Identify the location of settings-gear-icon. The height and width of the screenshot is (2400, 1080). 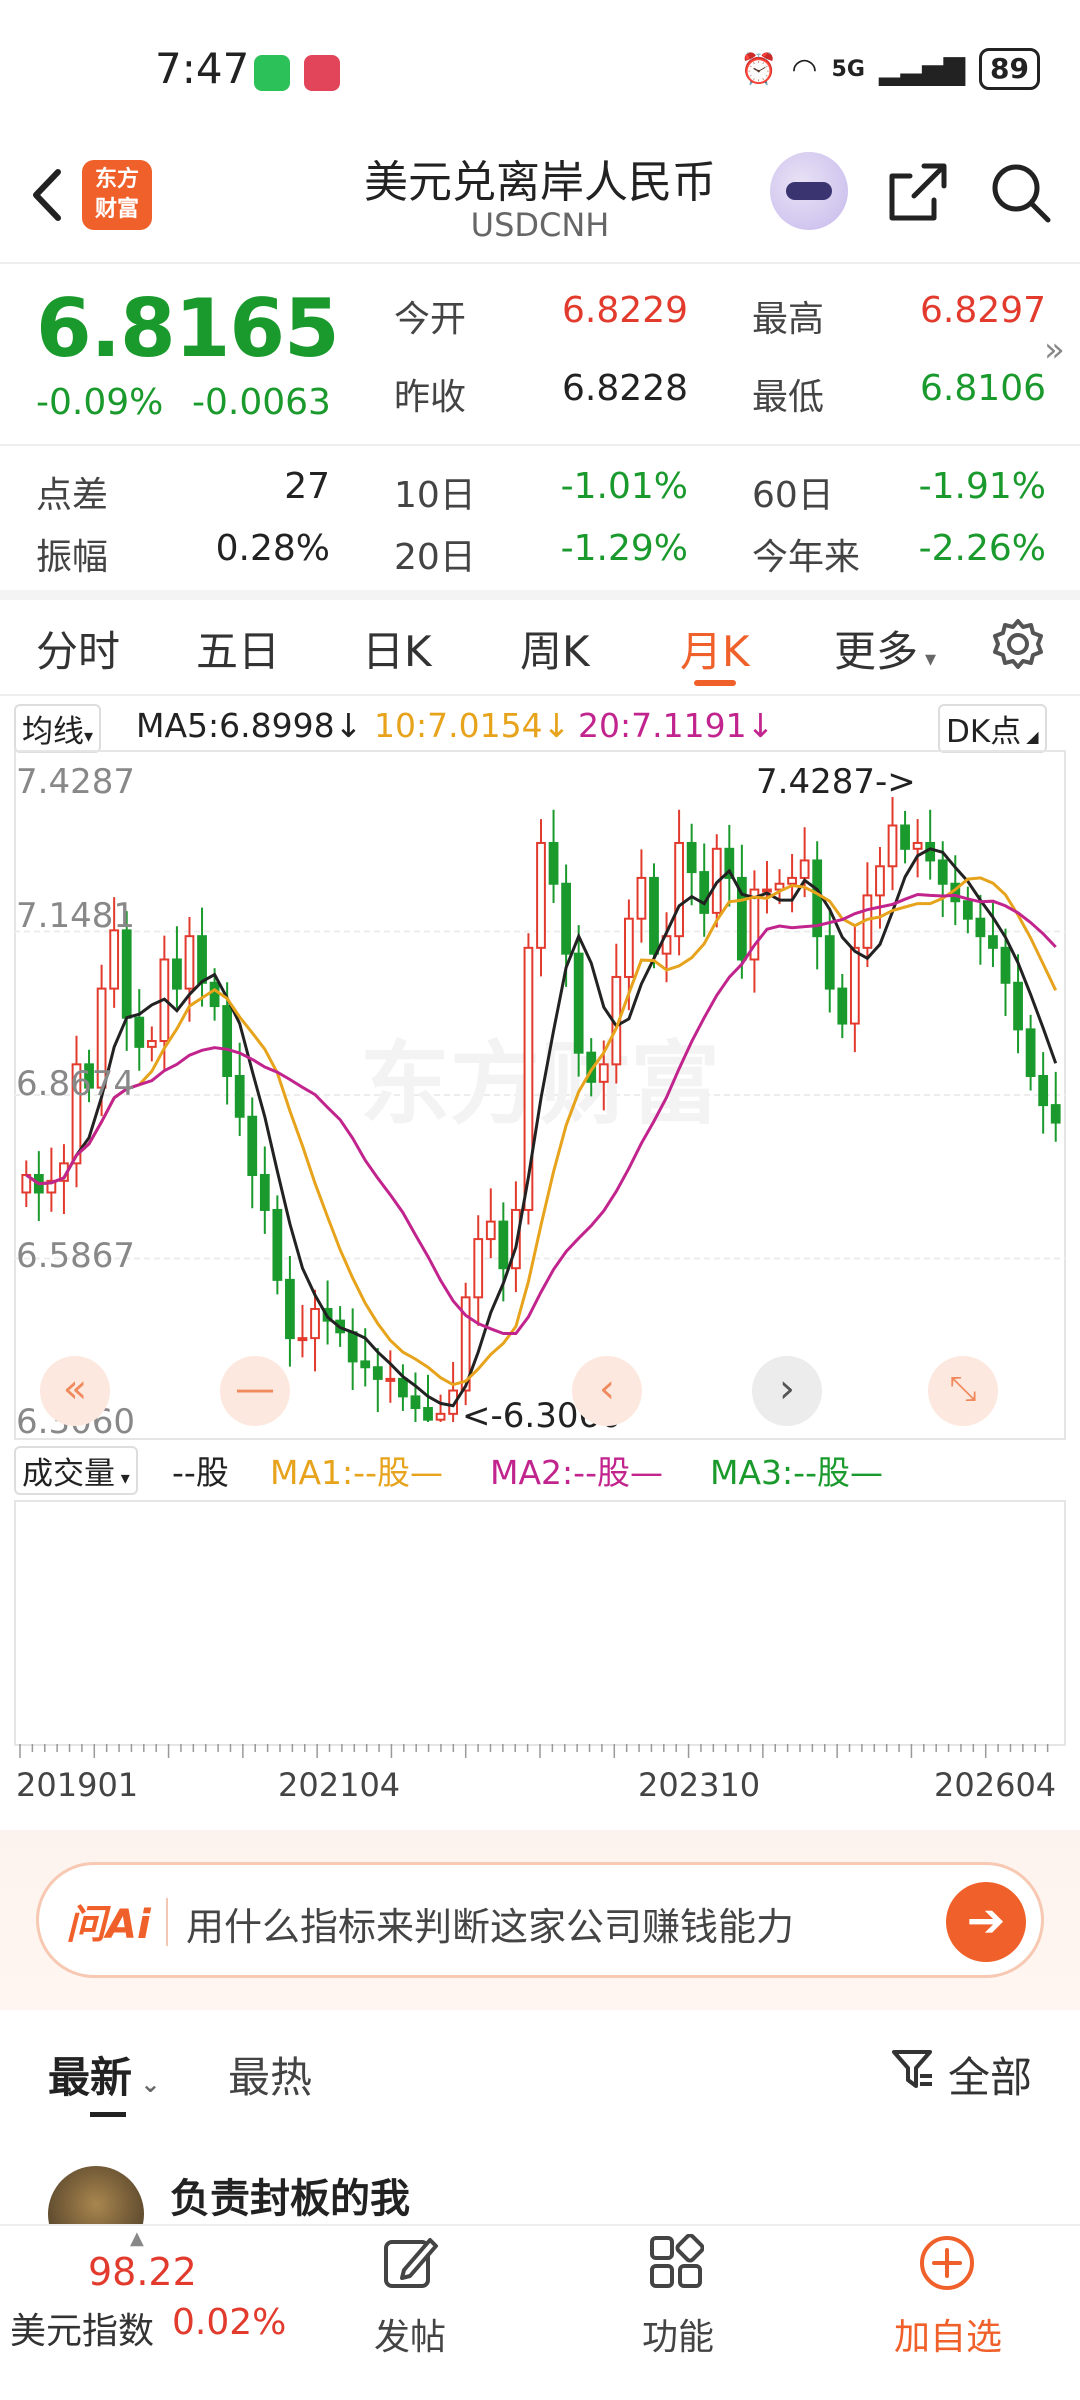
(1018, 646).